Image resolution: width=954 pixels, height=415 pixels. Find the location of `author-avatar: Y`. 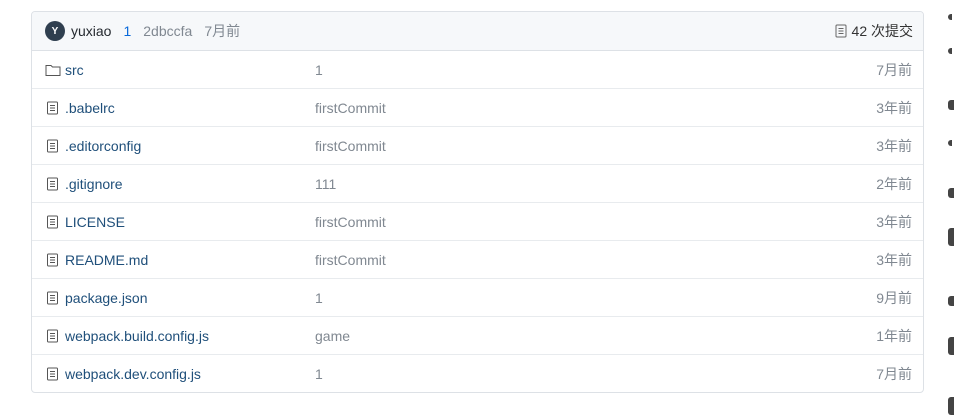

author-avatar: Y is located at coordinates (55, 31).